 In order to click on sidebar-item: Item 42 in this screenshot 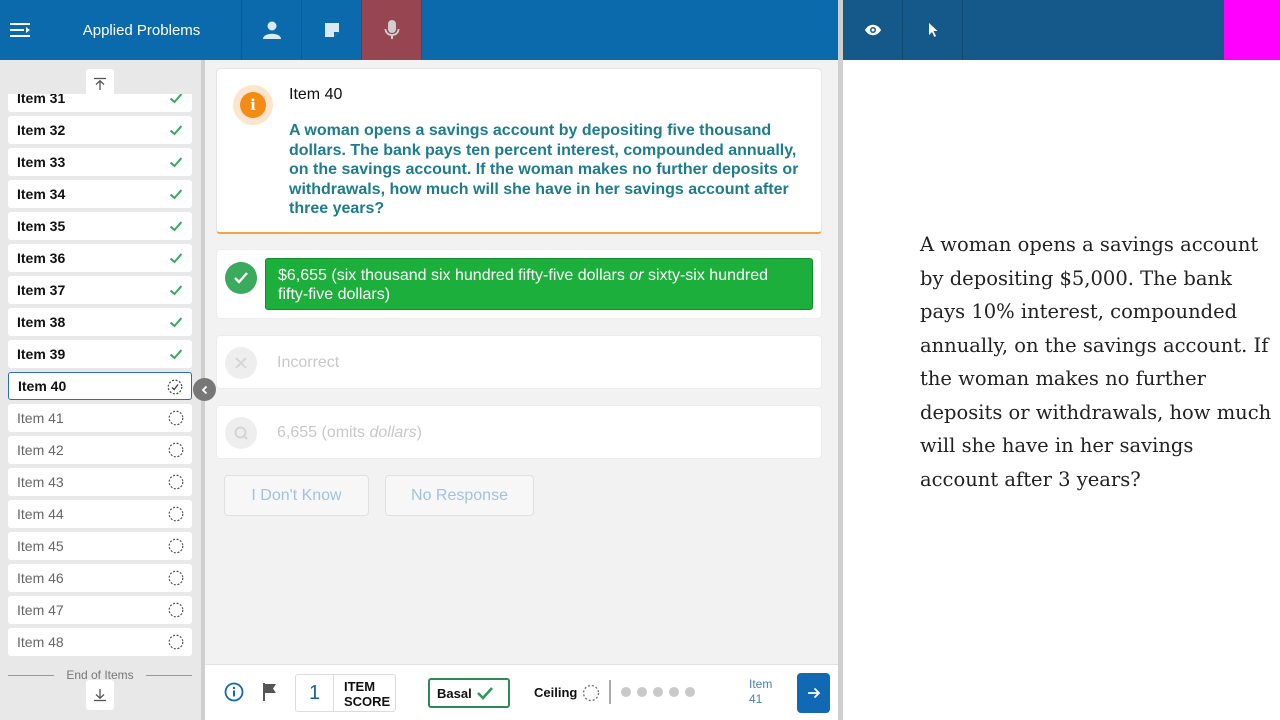, I will do `click(100, 450)`.